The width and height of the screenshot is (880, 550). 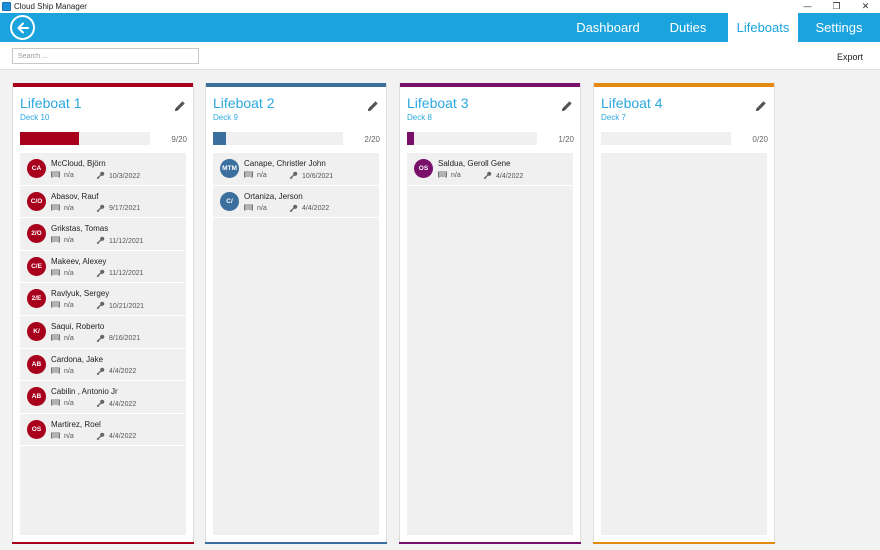 I want to click on crew-name: Makeev, Alexey, so click(x=79, y=261).